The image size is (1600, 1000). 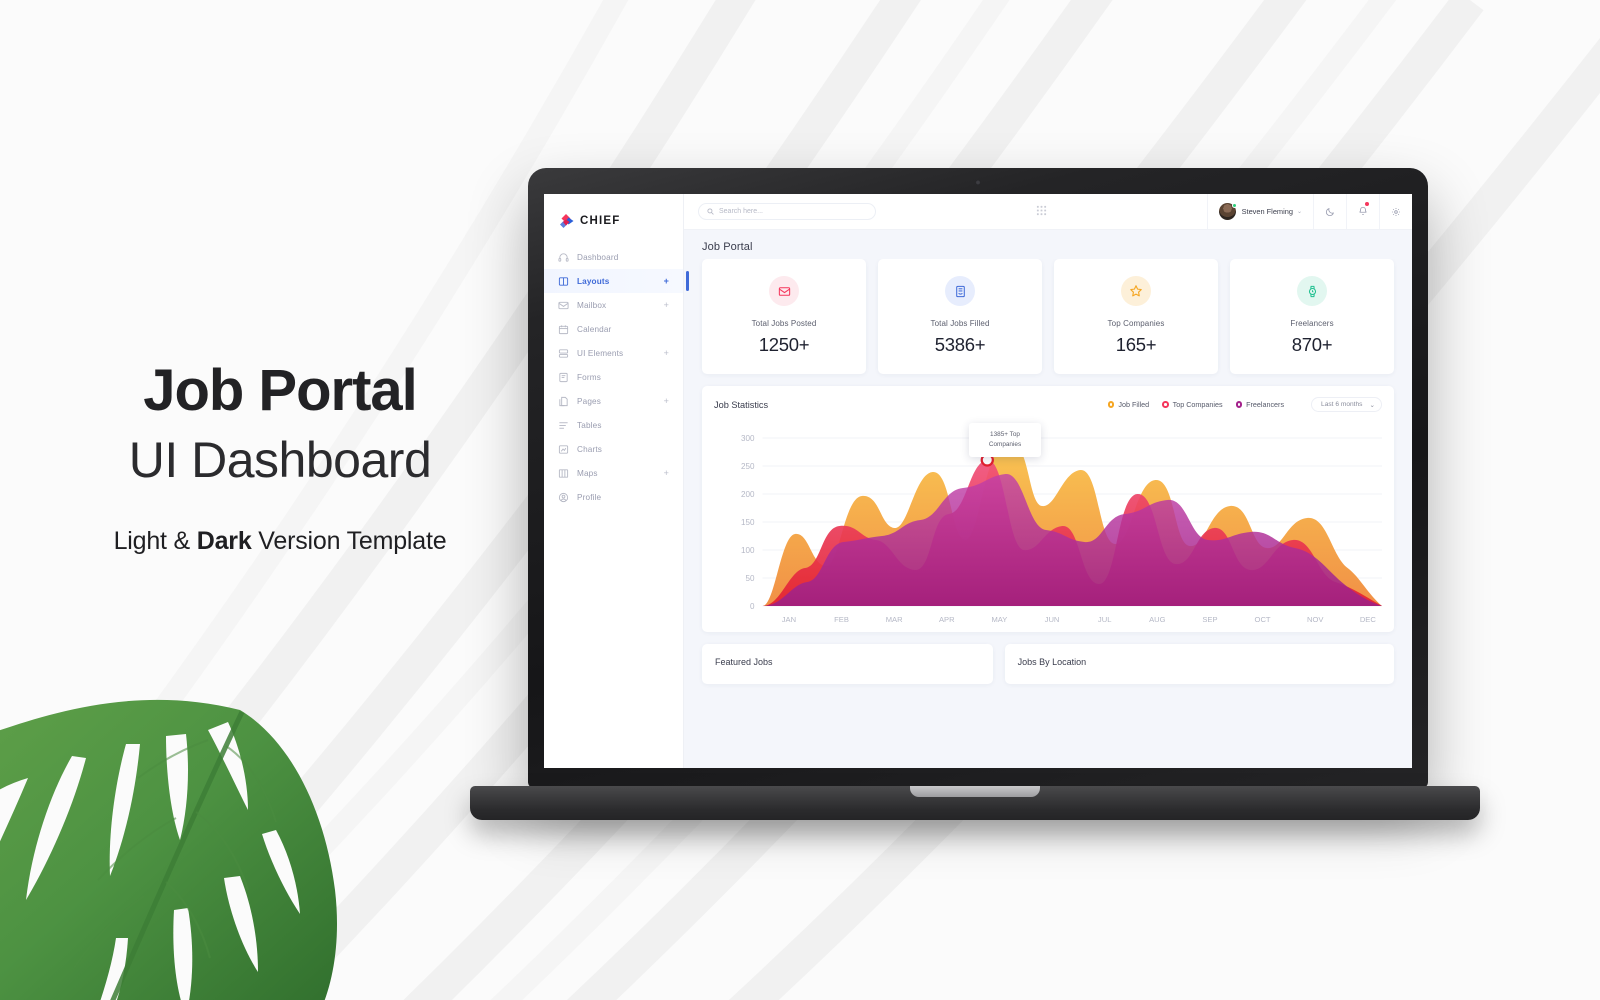 I want to click on legend-item-job-filled: Job Filled, so click(x=1128, y=404).